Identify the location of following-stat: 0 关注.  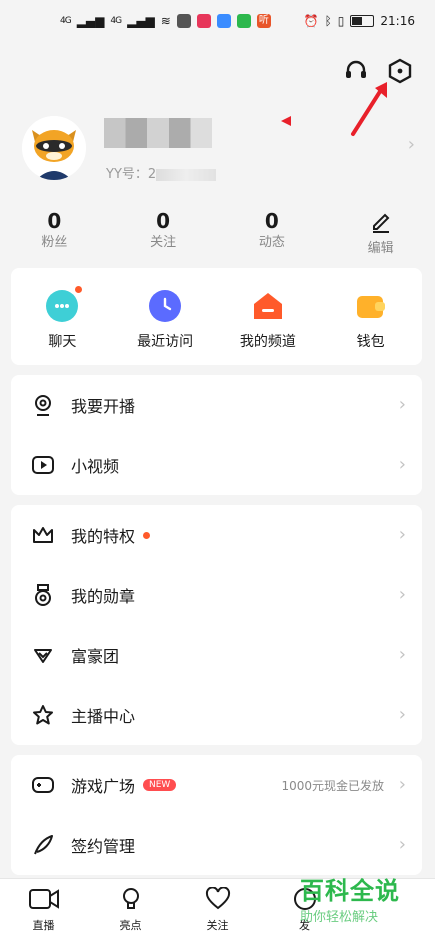
(163, 233).